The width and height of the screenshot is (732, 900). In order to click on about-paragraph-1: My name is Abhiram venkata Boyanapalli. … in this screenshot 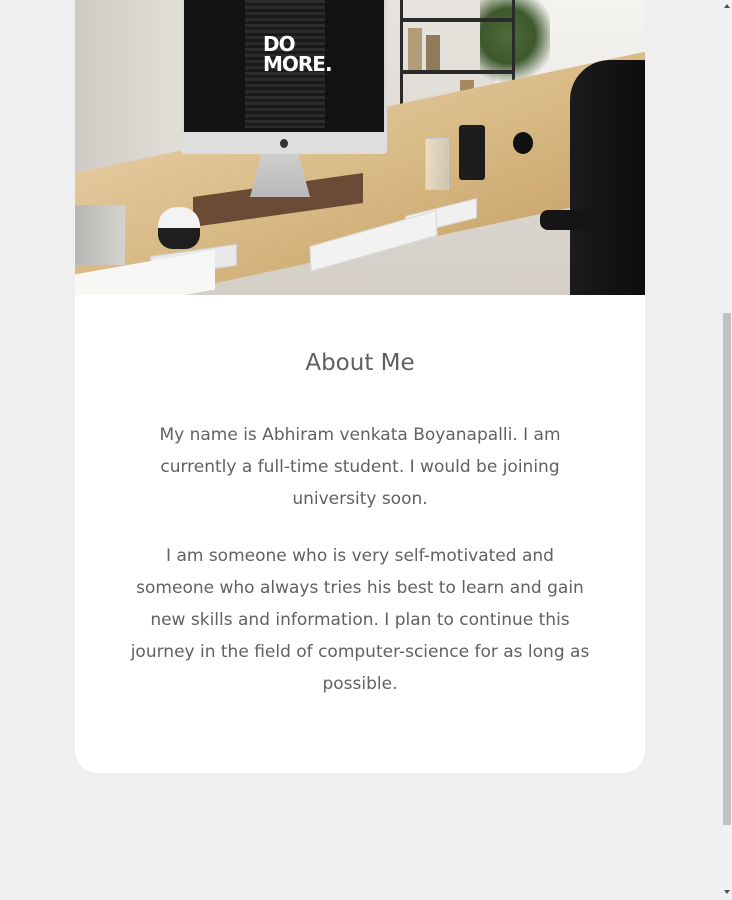, I will do `click(360, 467)`.